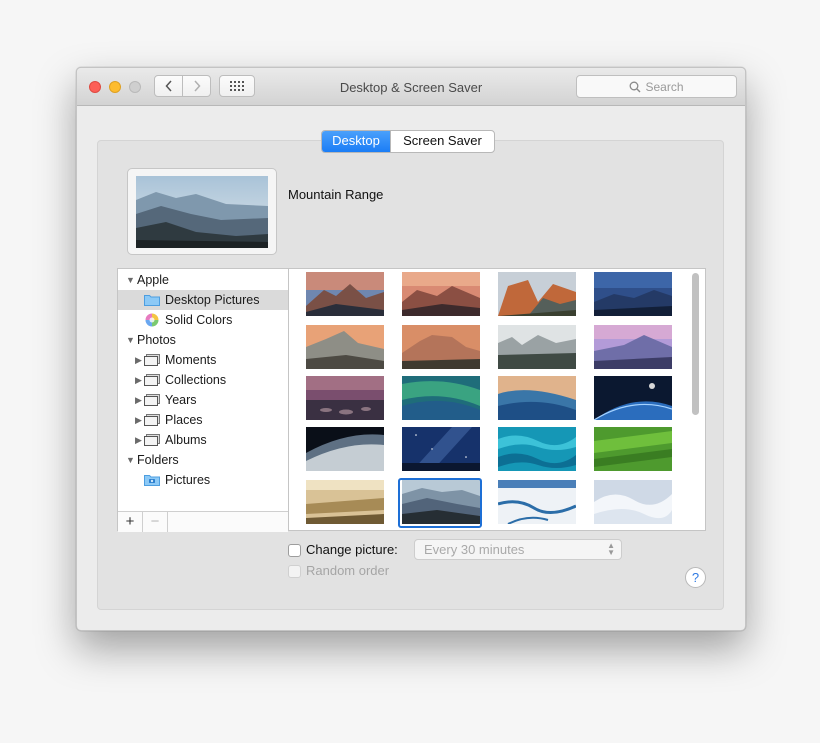  Describe the element at coordinates (153, 280) in the screenshot. I see `group-label: Apple` at that location.